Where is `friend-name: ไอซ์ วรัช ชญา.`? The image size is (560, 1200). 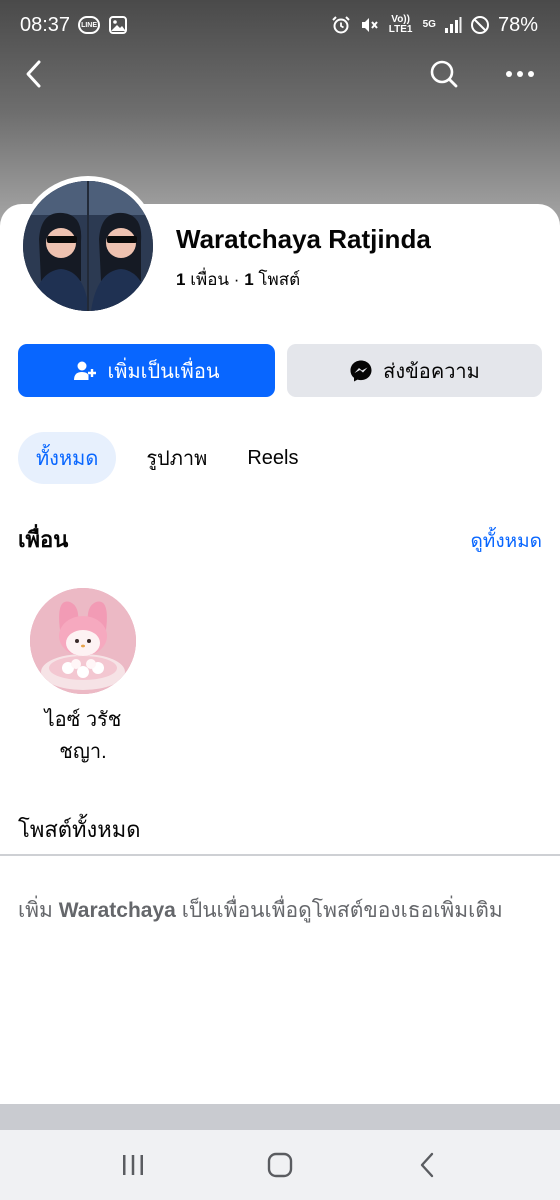 friend-name: ไอซ์ วรัช ชญา. is located at coordinates (83, 736).